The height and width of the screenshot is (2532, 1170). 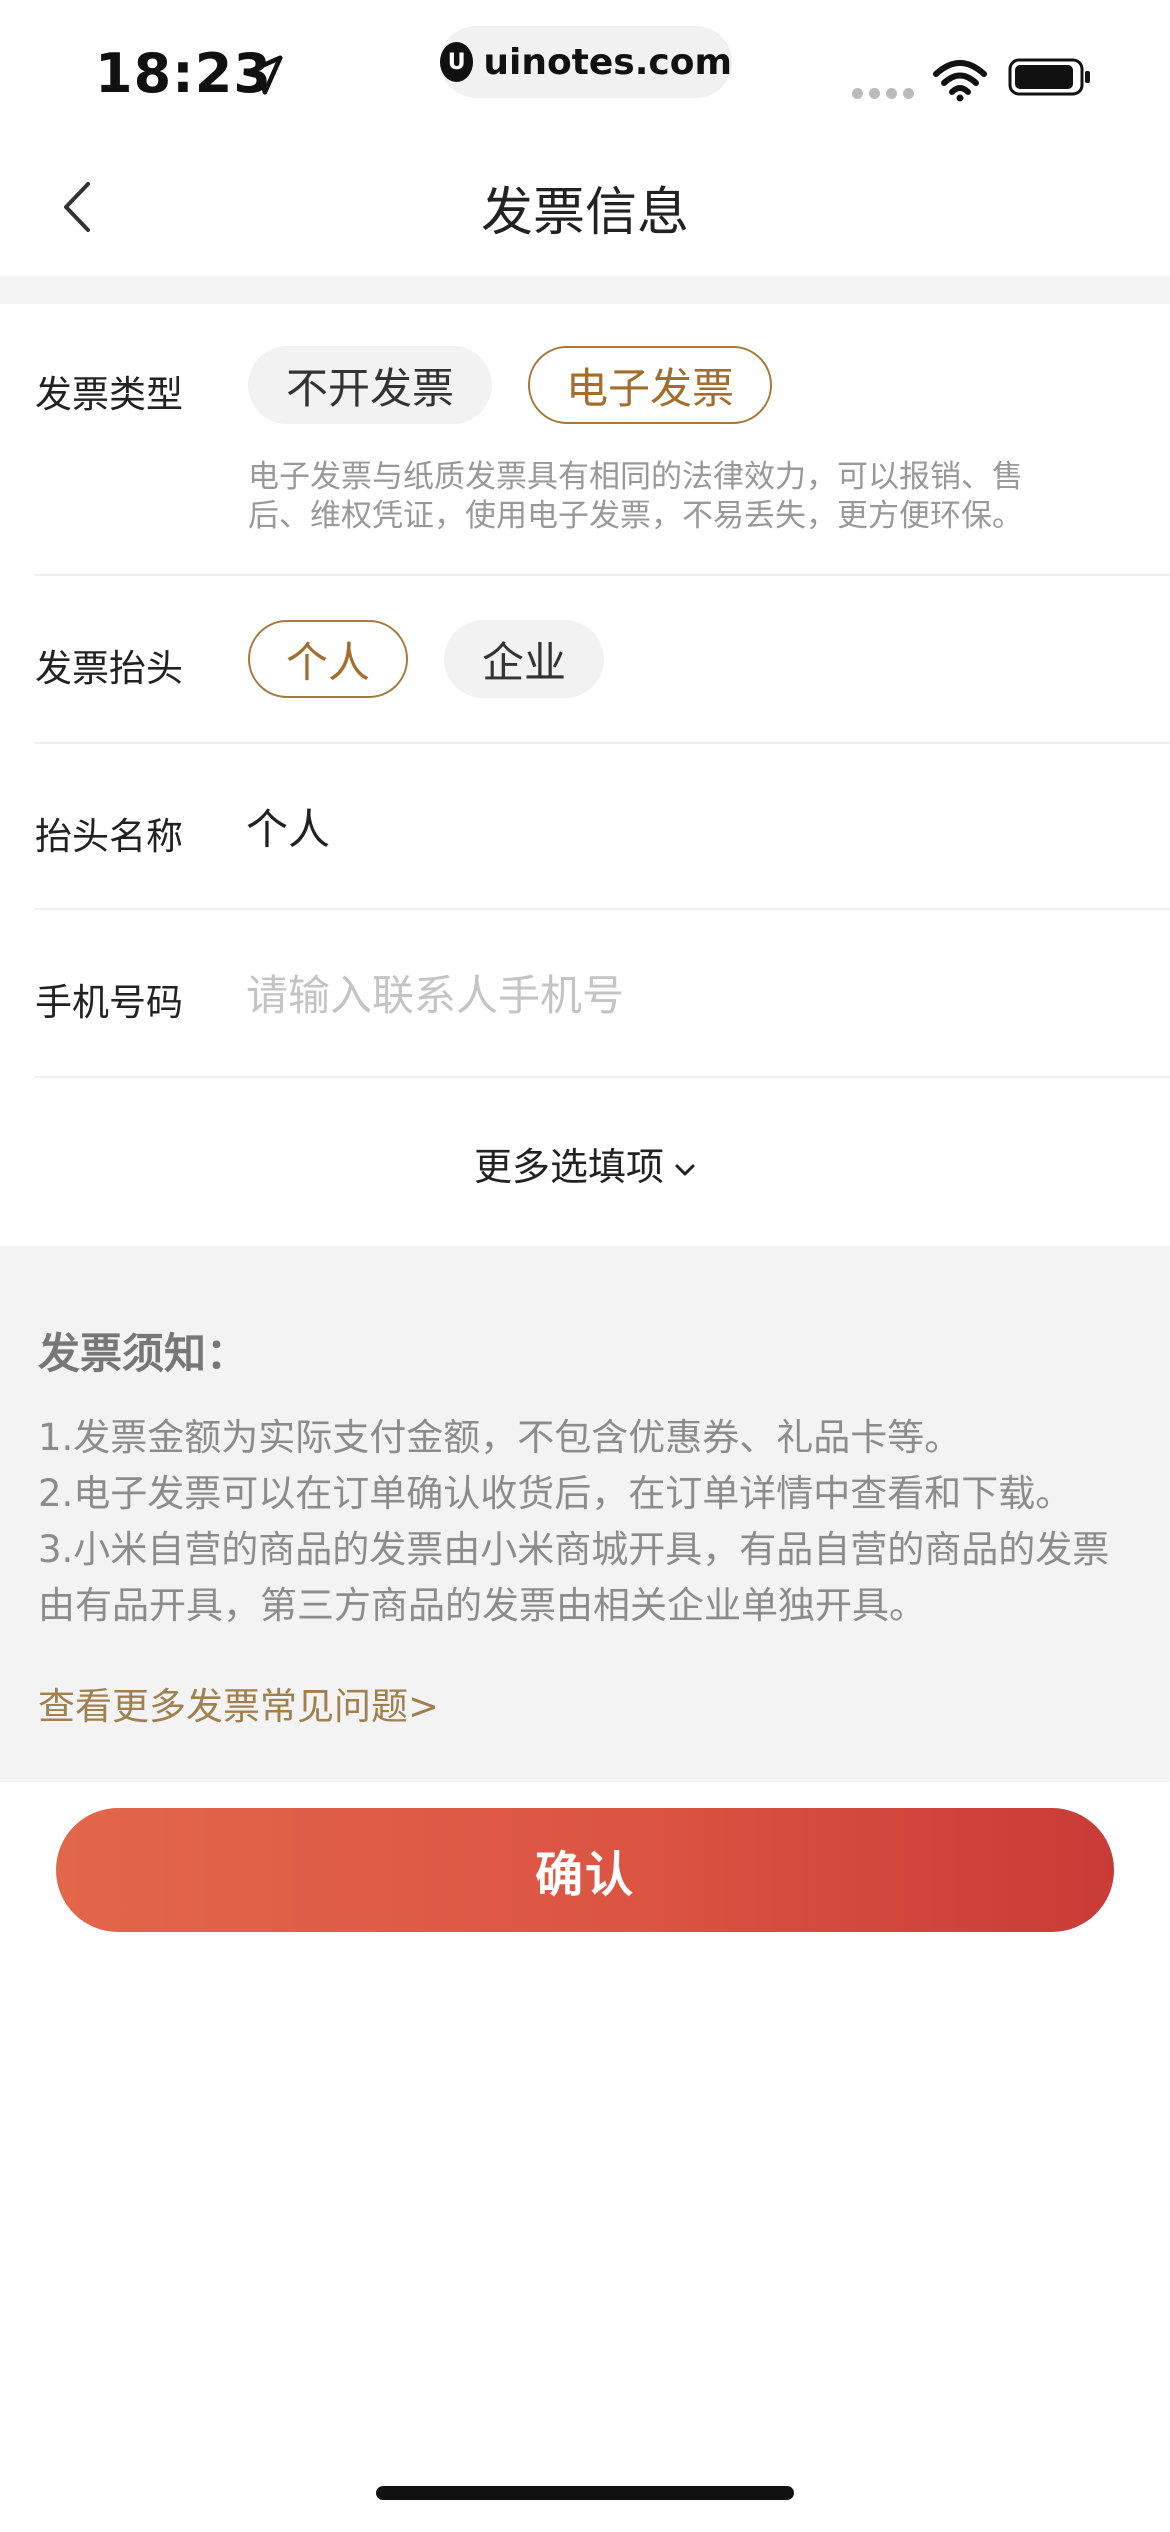 I want to click on option-no-invoice: 不开发票, so click(x=370, y=385).